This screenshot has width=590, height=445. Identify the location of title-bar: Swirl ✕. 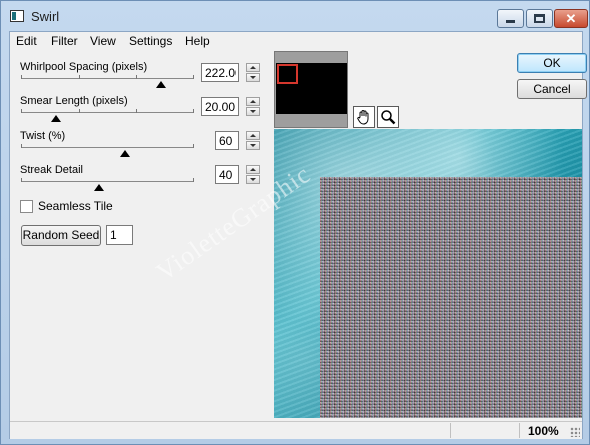
(295, 16).